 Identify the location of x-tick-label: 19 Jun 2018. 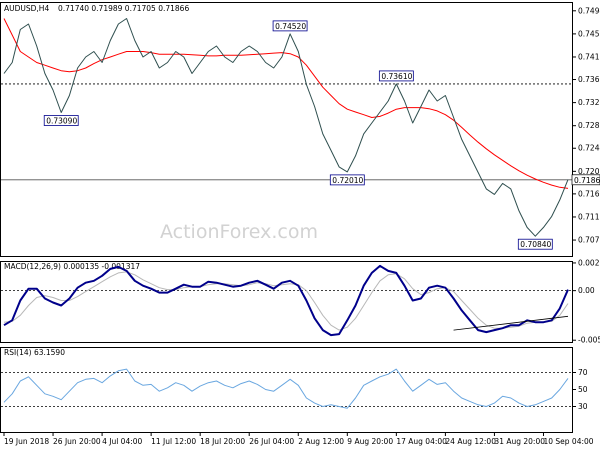
(26, 441).